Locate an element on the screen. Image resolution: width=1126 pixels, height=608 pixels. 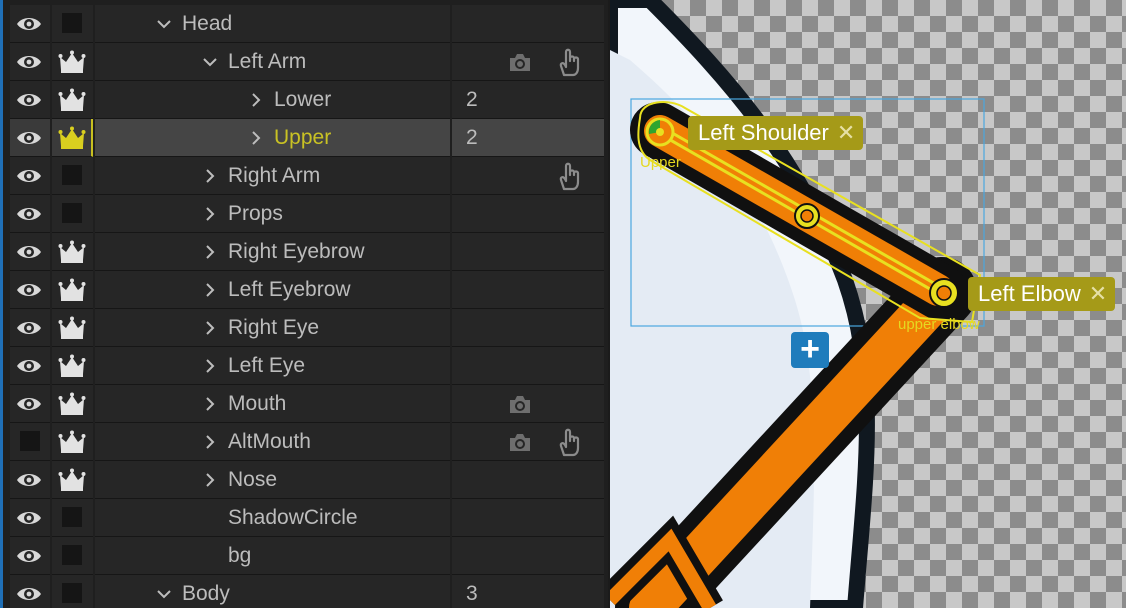
layer-name: Lower is located at coordinates (303, 99).